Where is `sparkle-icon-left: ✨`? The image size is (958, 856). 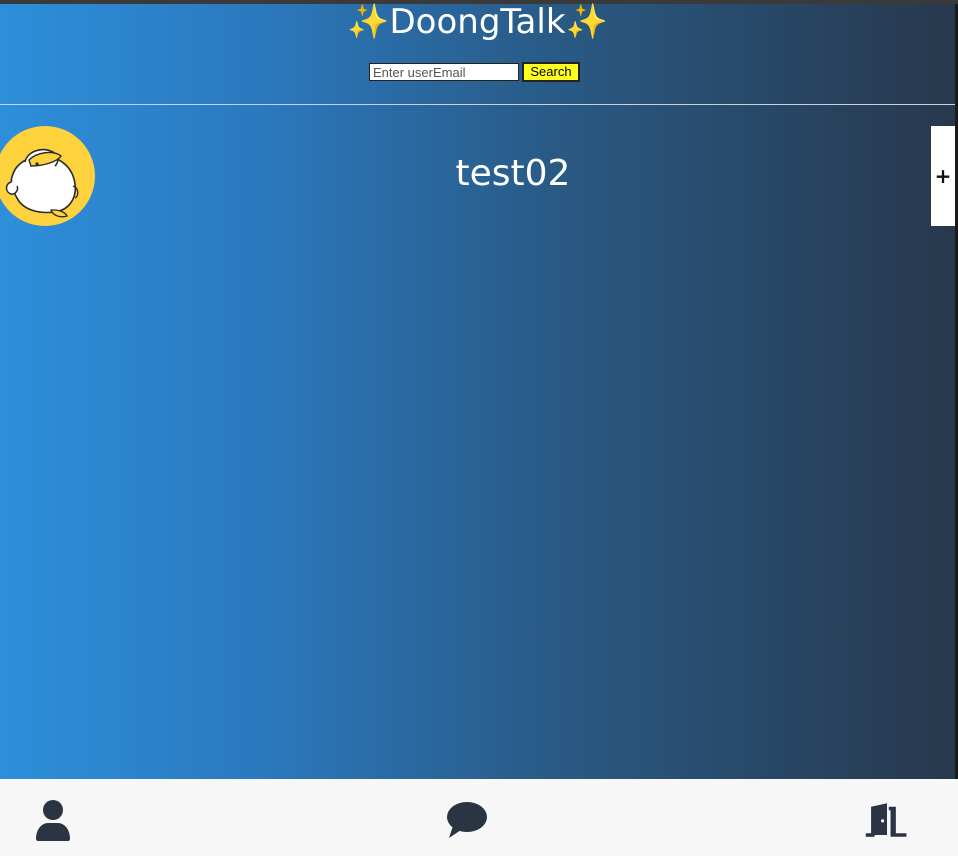 sparkle-icon-left: ✨ is located at coordinates (368, 22).